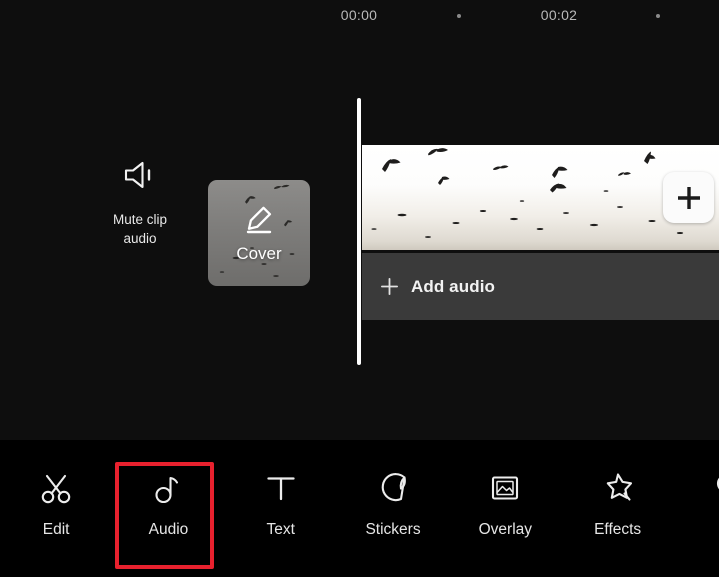 This screenshot has height=577, width=719. Describe the element at coordinates (618, 488) in the screenshot. I see `star-sparkle-icon` at that location.